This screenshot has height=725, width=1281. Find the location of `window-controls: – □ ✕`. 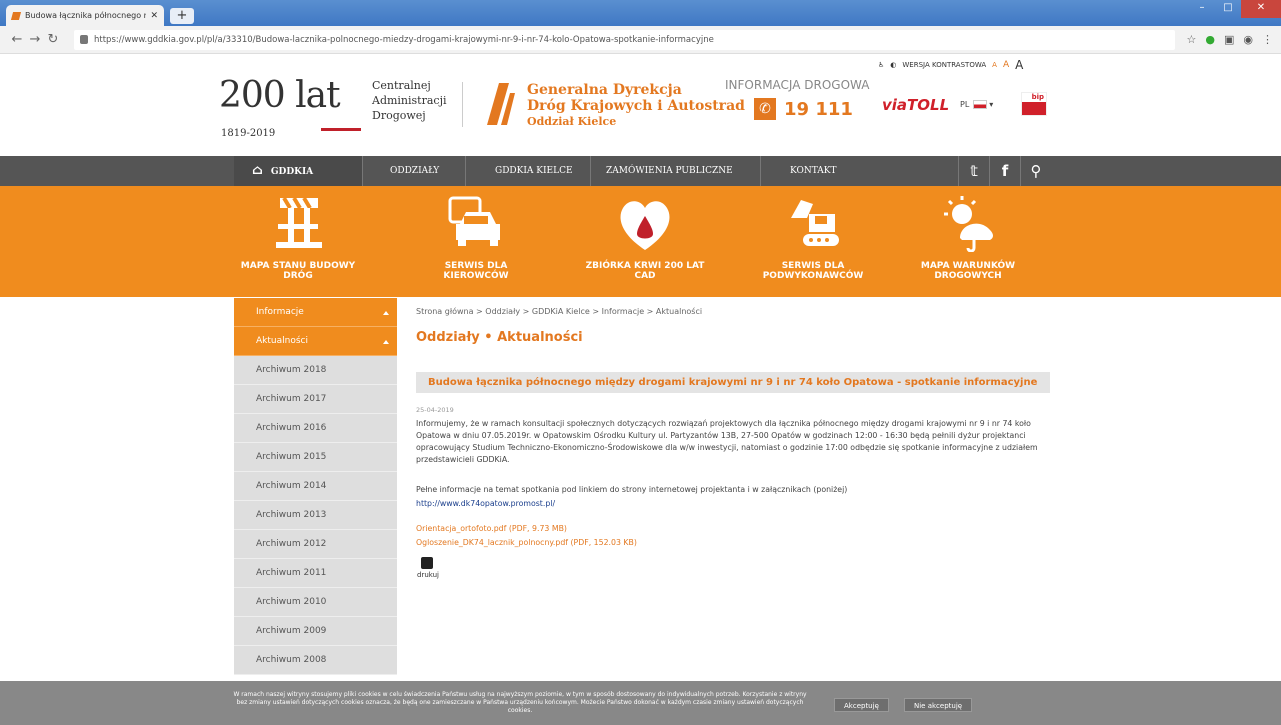

window-controls: – □ ✕ is located at coordinates (1235, 9).